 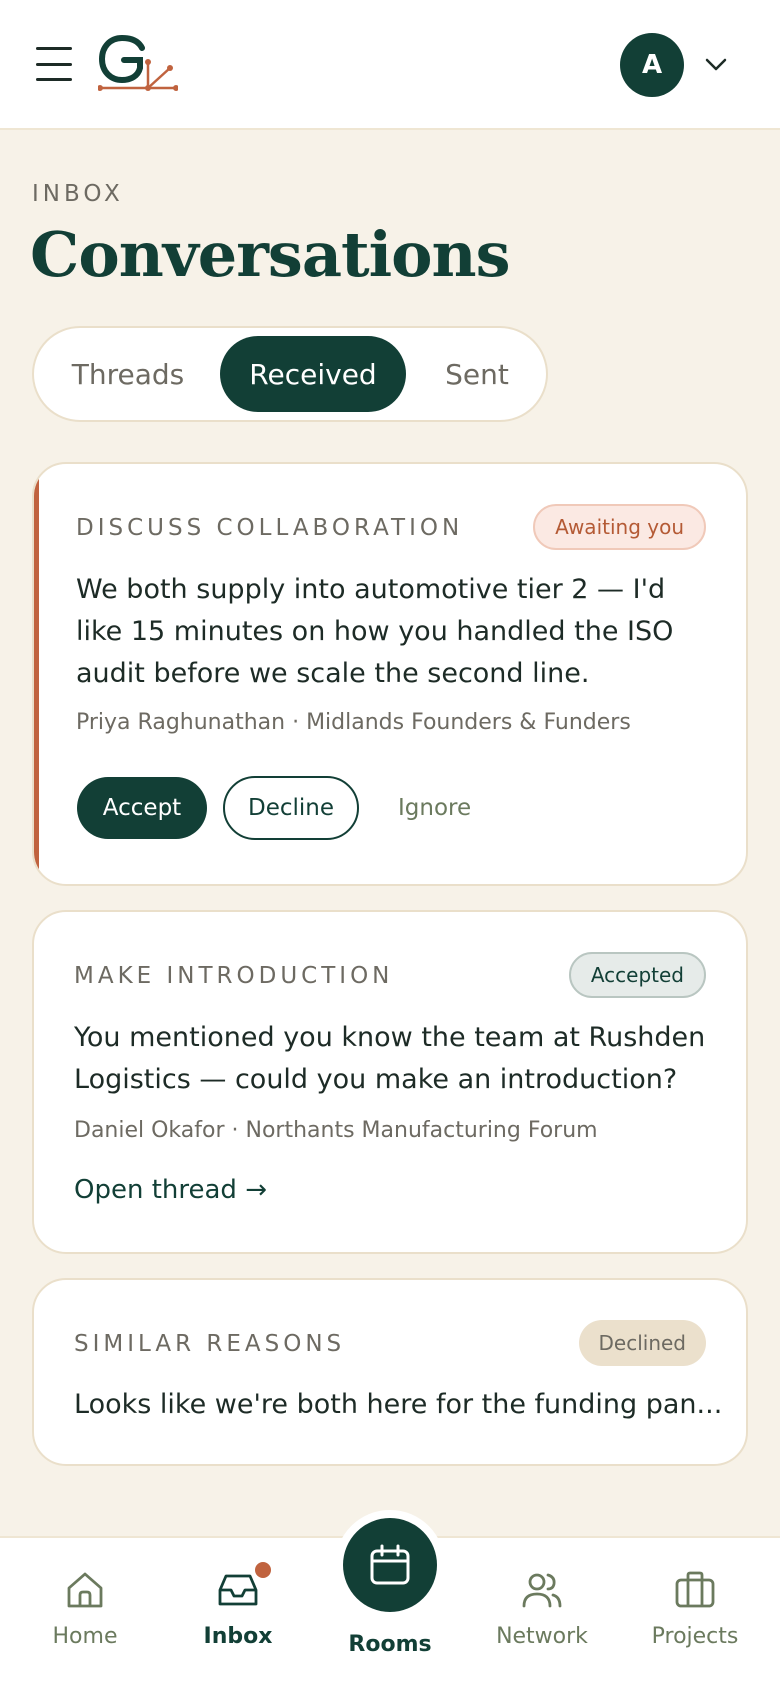 I want to click on conversation-tabs: Threads Received Sent, so click(x=290, y=374).